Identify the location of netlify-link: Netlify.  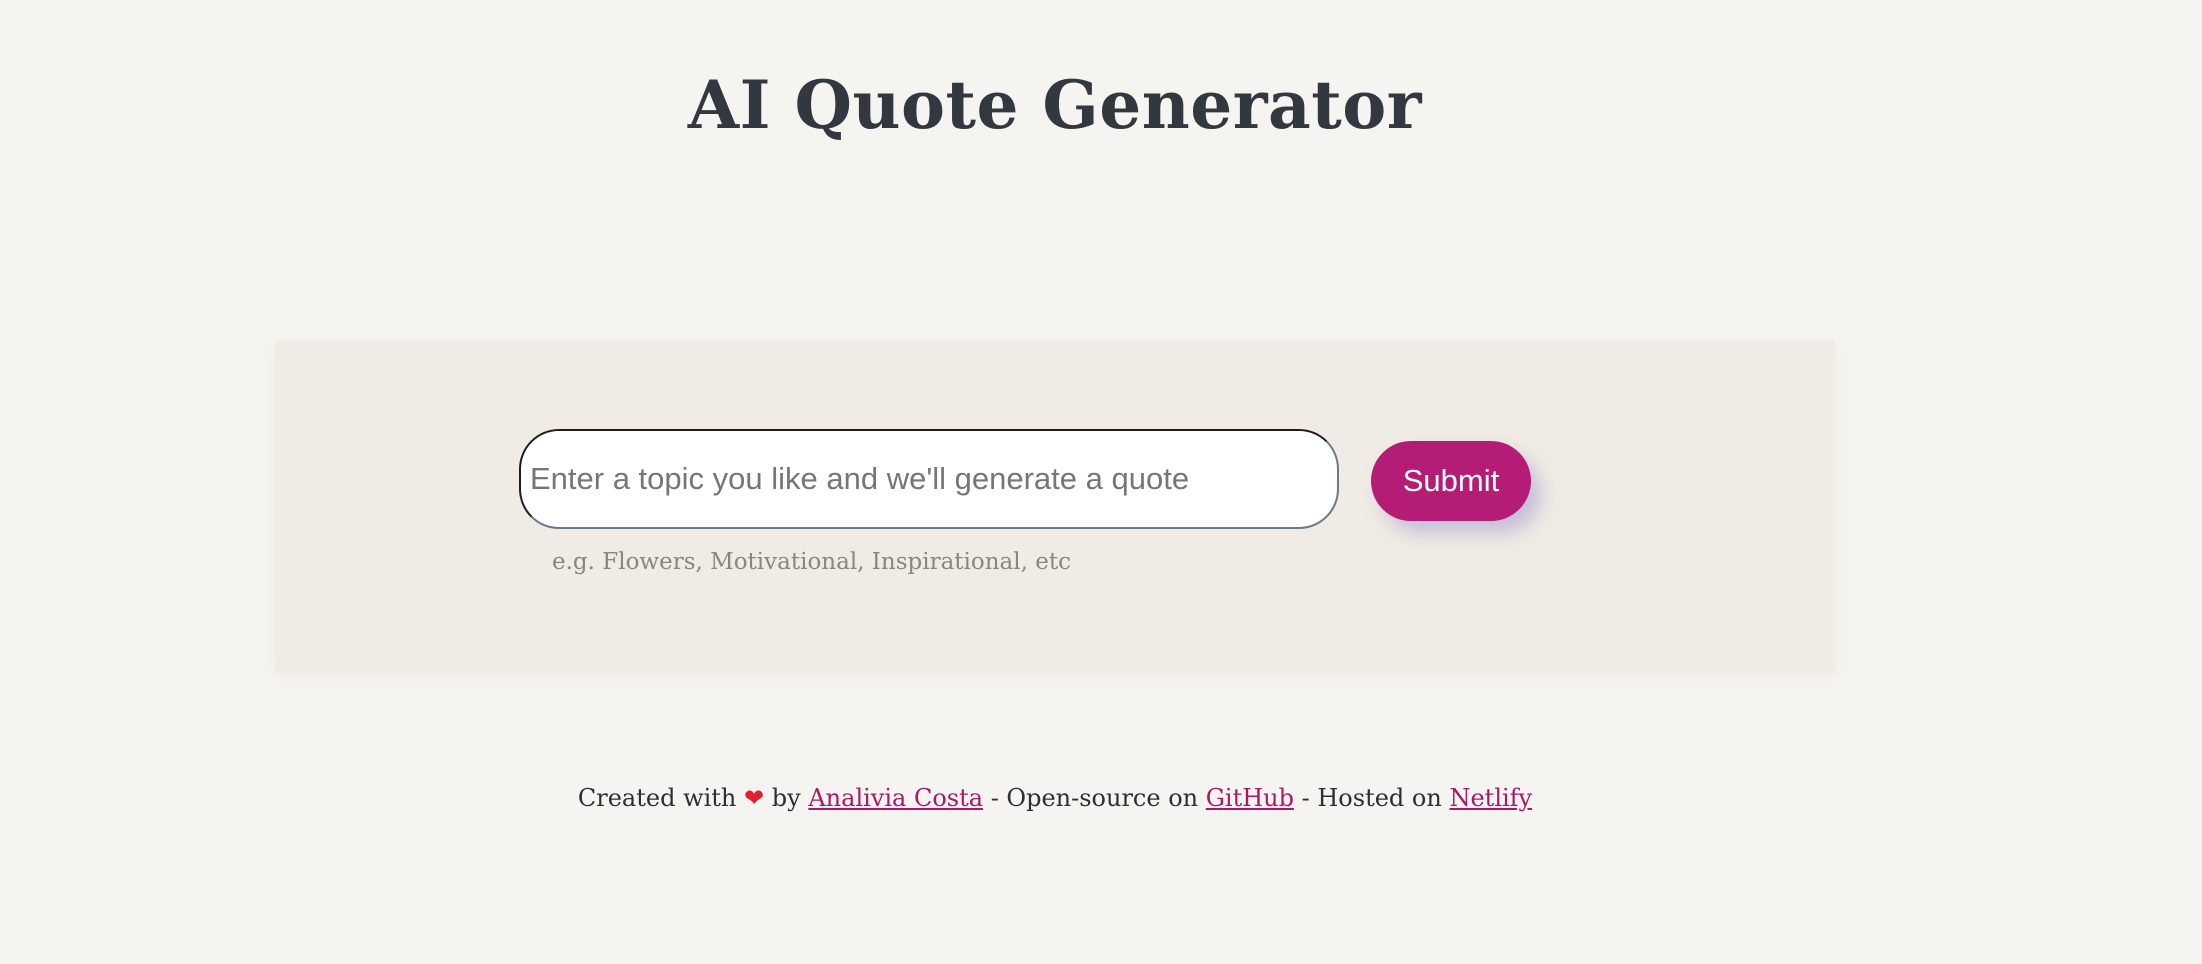
(1490, 798).